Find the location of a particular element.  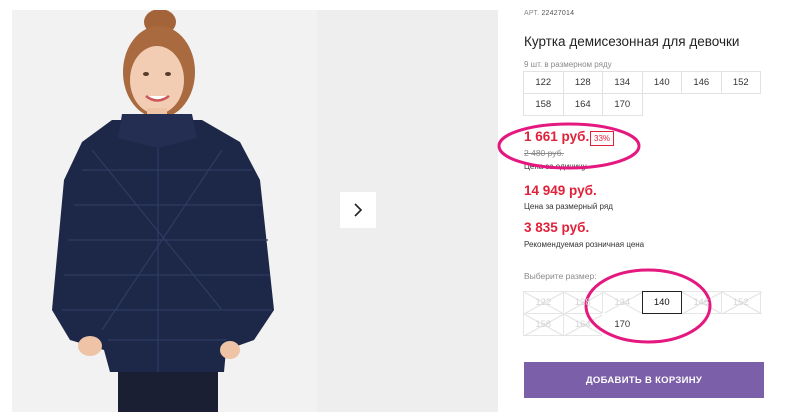

size-option-label: 158 is located at coordinates (543, 324).